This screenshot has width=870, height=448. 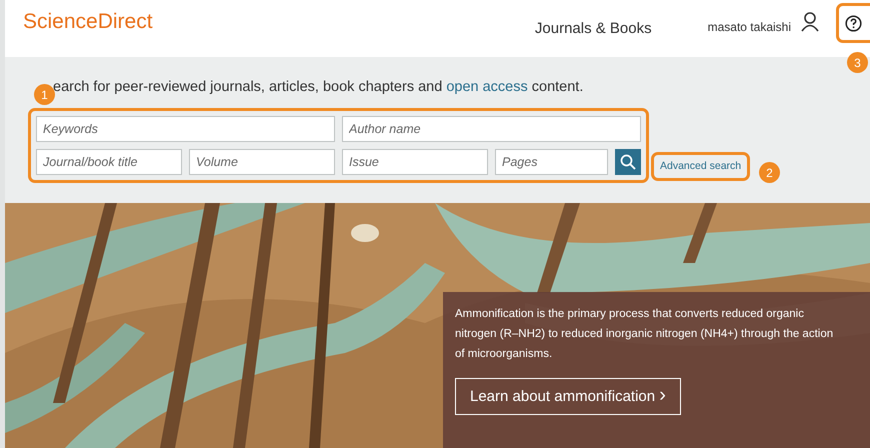 I want to click on search-intro: earch for peer-reviewed journals, articles, book chapters and open access content., so click(x=318, y=87).